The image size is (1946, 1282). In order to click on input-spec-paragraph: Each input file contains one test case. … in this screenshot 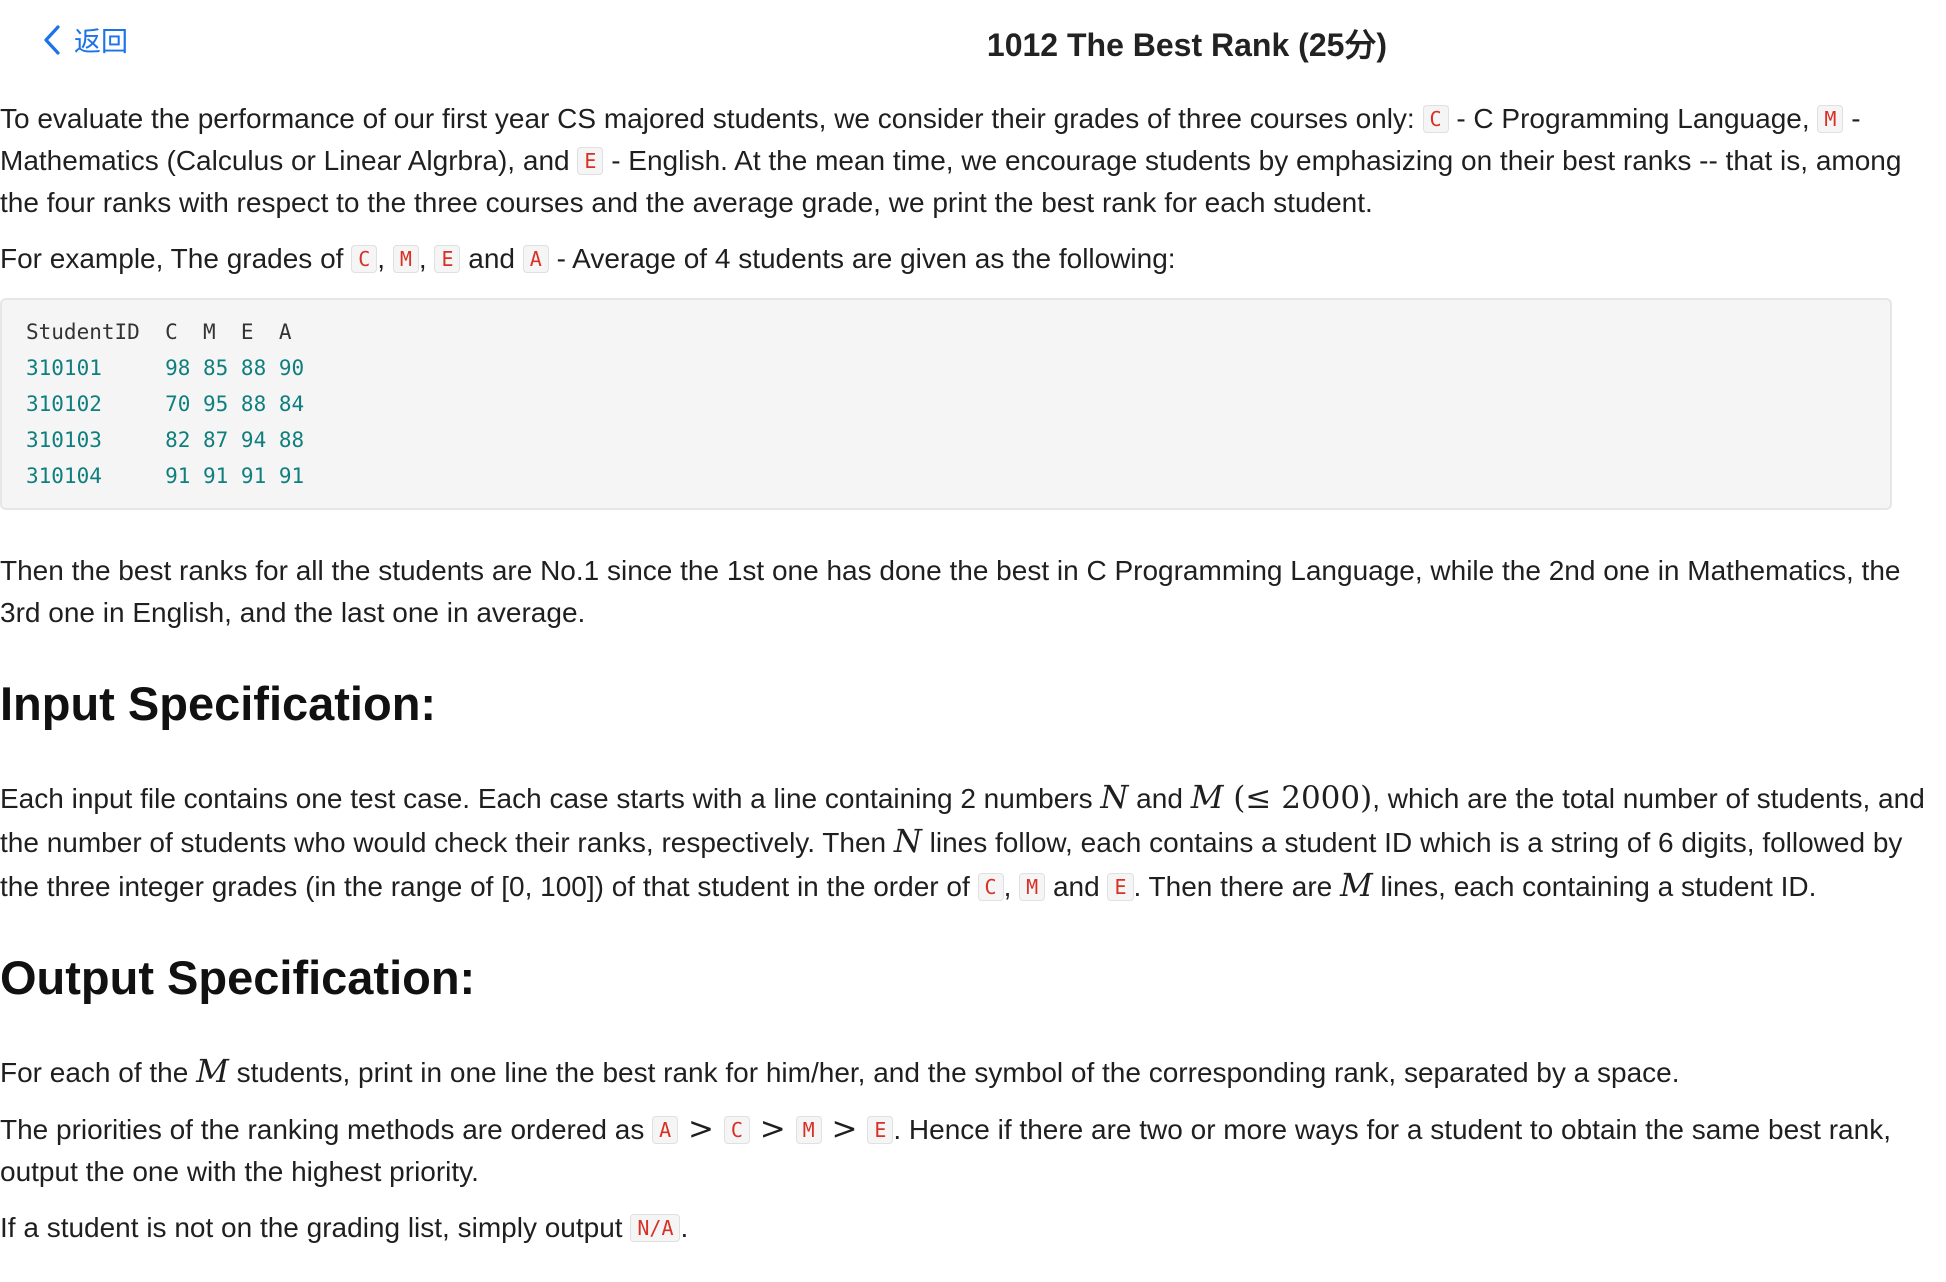, I will do `click(962, 841)`.